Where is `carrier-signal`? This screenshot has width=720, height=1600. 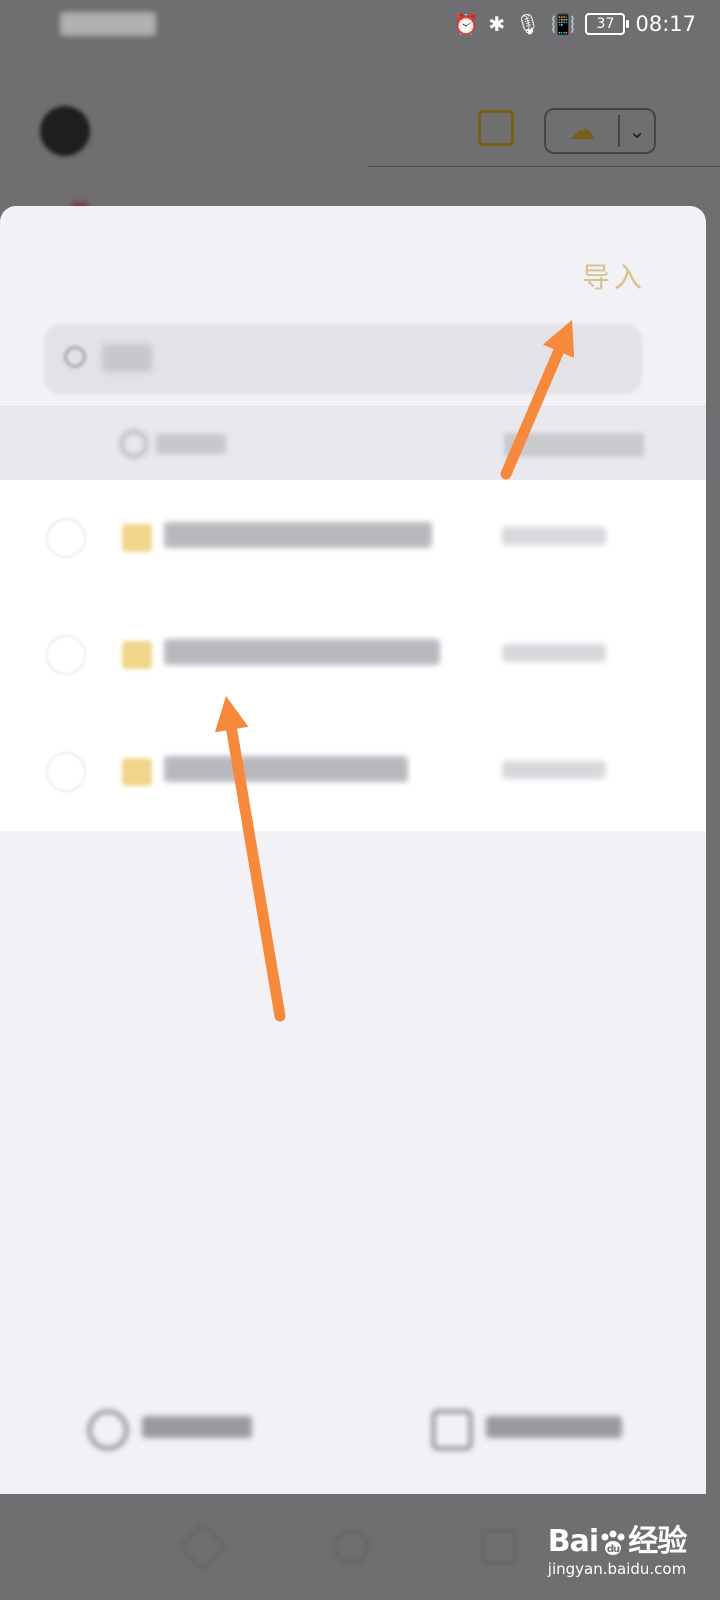 carrier-signal is located at coordinates (108, 24).